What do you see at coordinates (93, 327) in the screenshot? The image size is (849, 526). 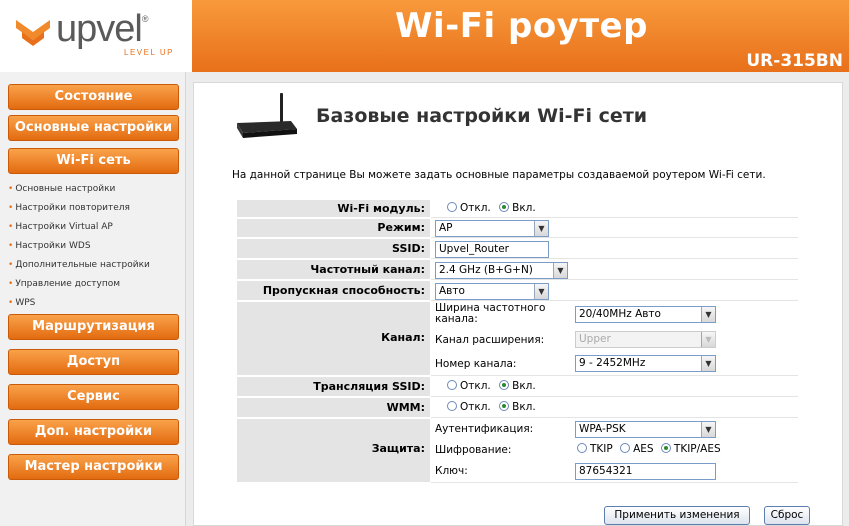 I see `nav-routing: Маршрутизация` at bounding box center [93, 327].